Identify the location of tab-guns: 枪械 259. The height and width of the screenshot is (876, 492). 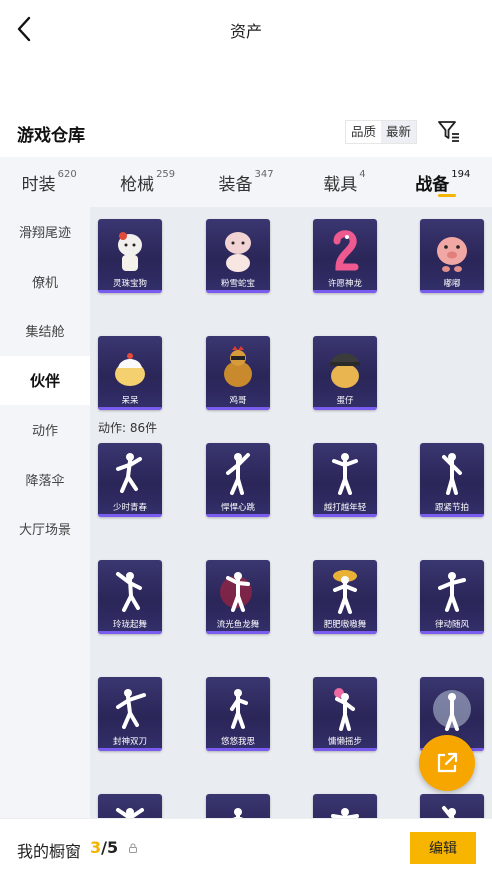
(147, 182).